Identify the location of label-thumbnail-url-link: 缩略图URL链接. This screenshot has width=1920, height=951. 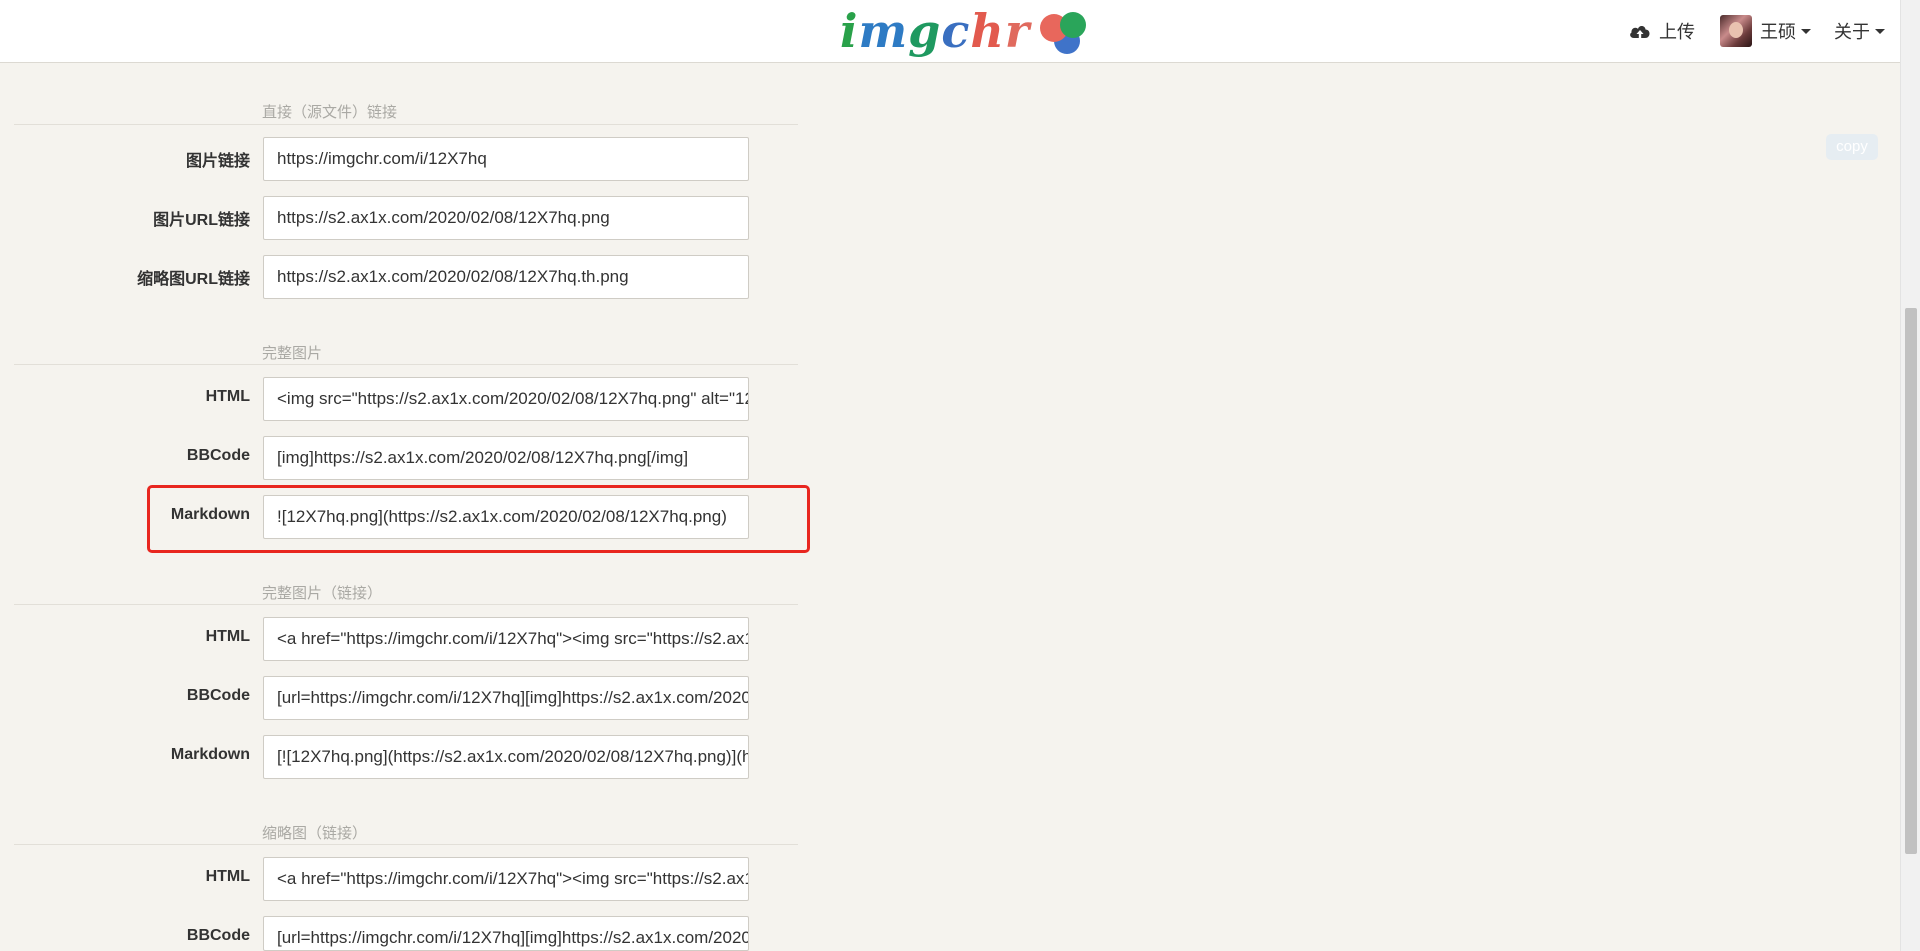
(193, 279).